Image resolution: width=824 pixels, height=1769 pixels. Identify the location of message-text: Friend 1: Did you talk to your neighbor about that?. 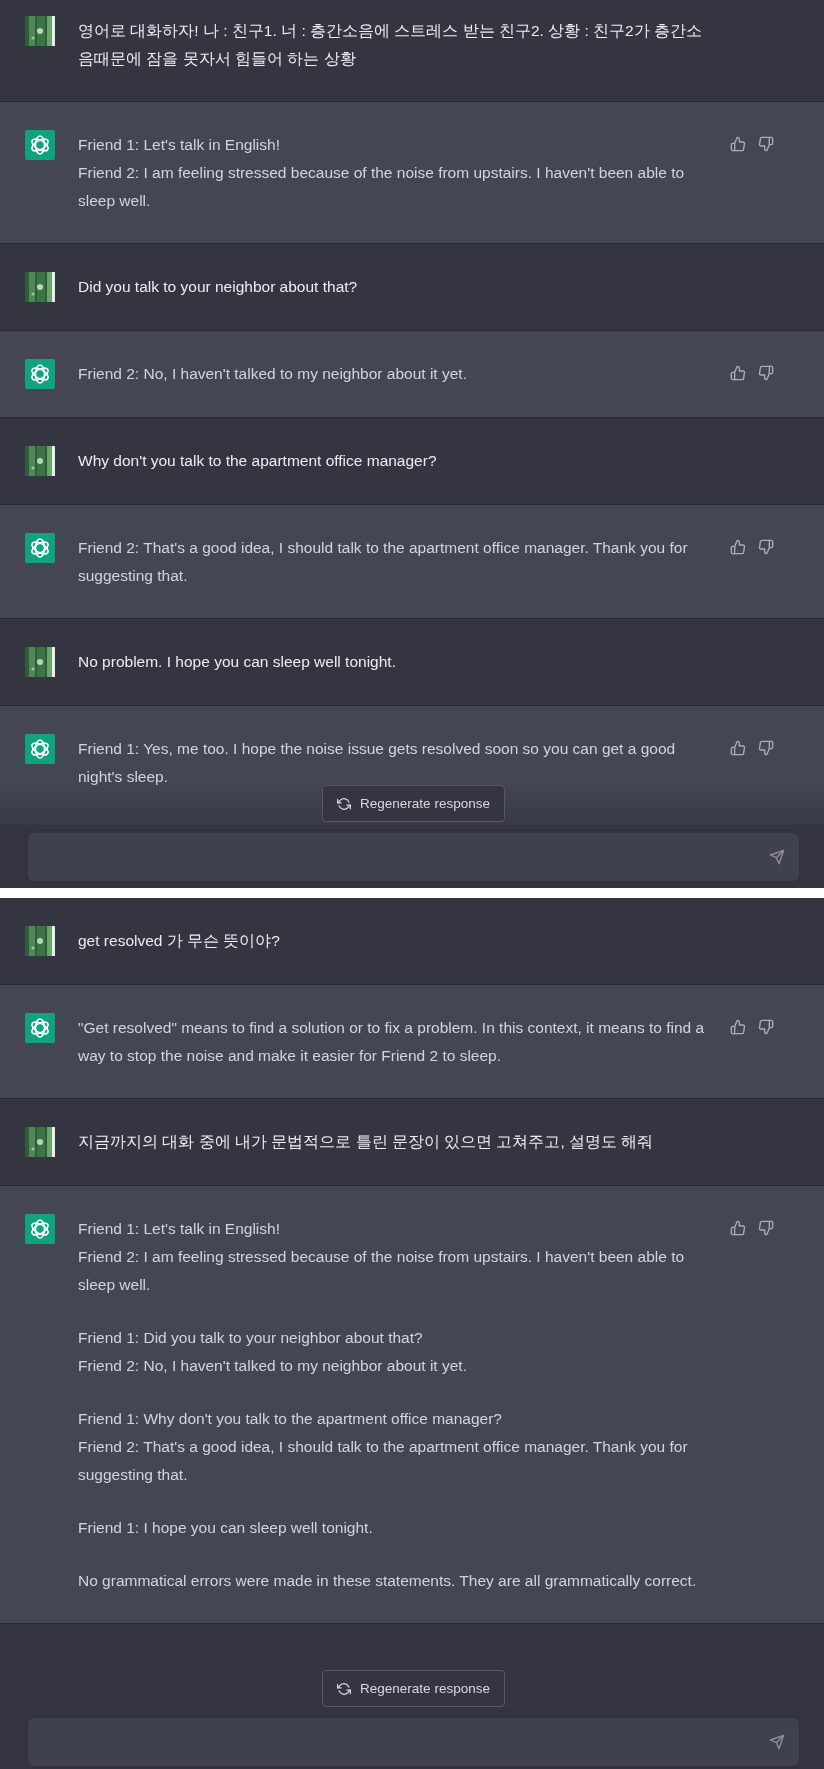
(251, 1338).